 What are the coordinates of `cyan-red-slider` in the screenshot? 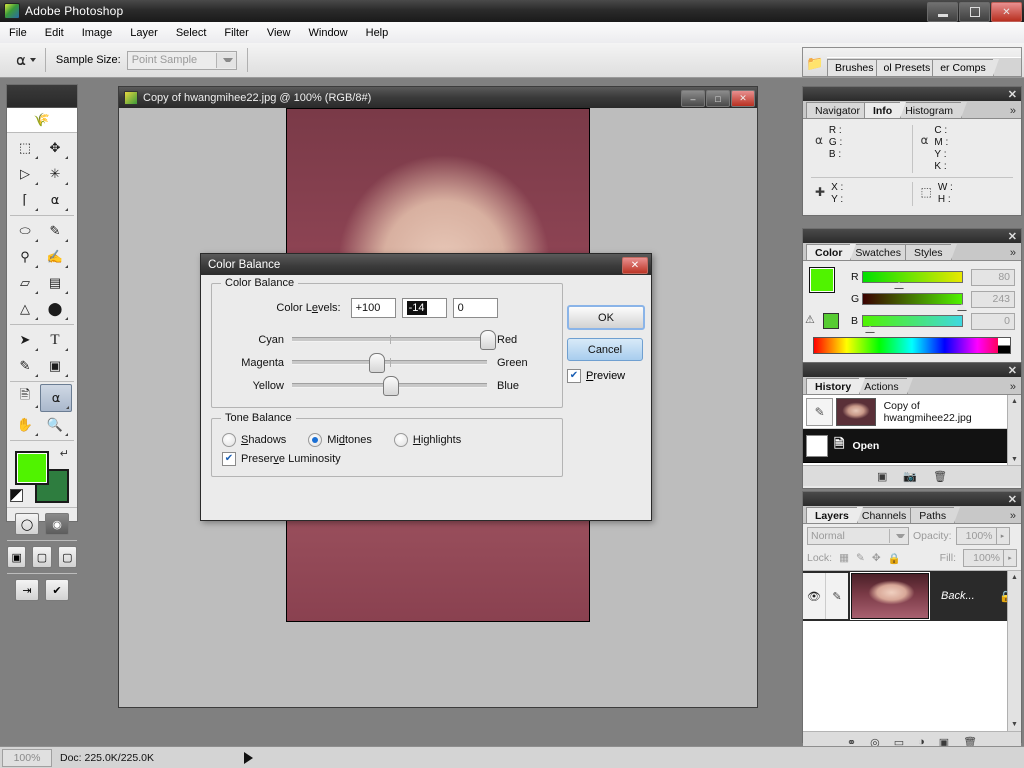 It's located at (394, 340).